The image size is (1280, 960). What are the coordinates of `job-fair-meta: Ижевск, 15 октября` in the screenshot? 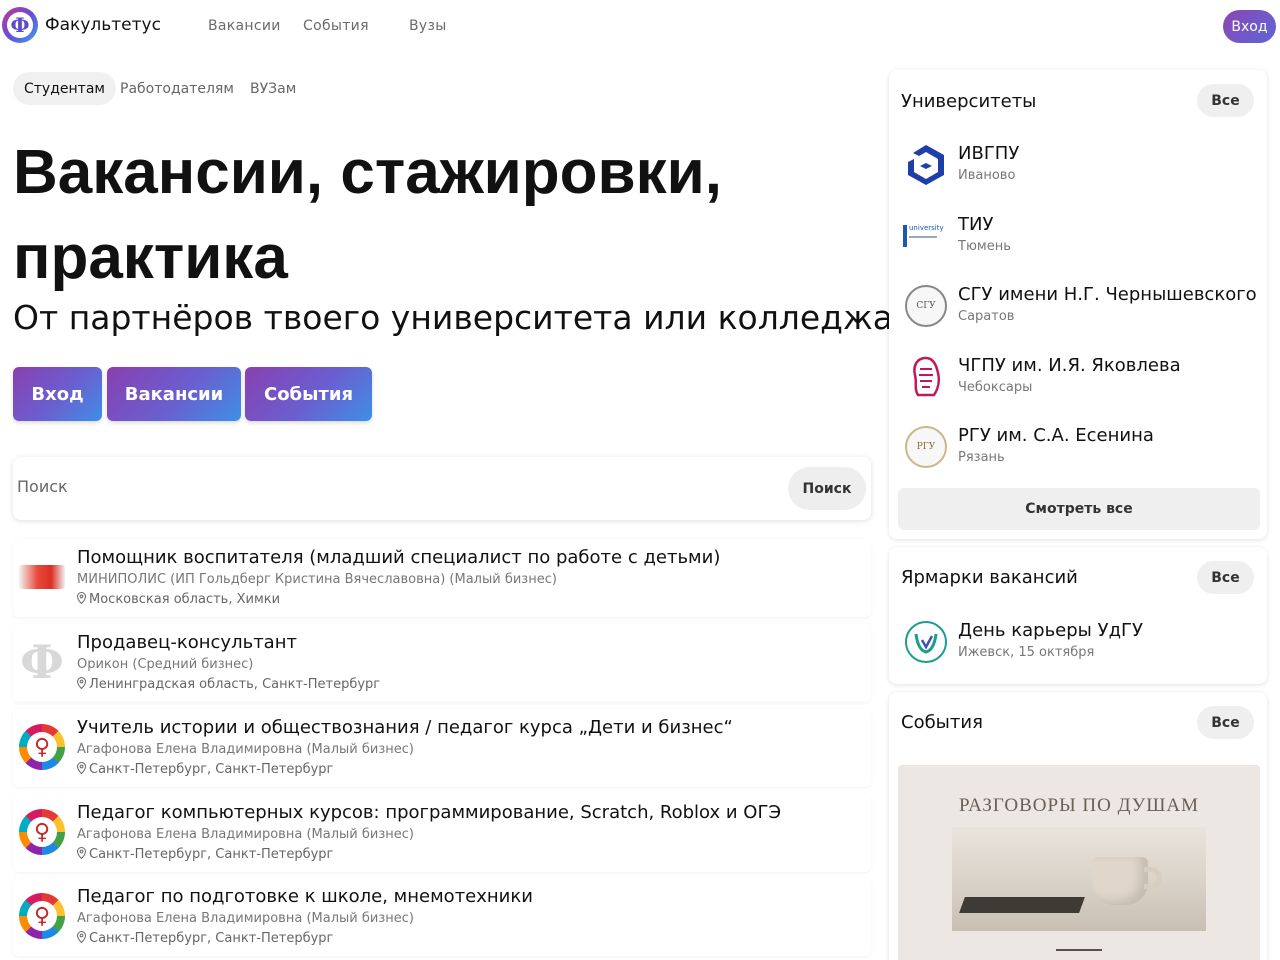 It's located at (1026, 652).